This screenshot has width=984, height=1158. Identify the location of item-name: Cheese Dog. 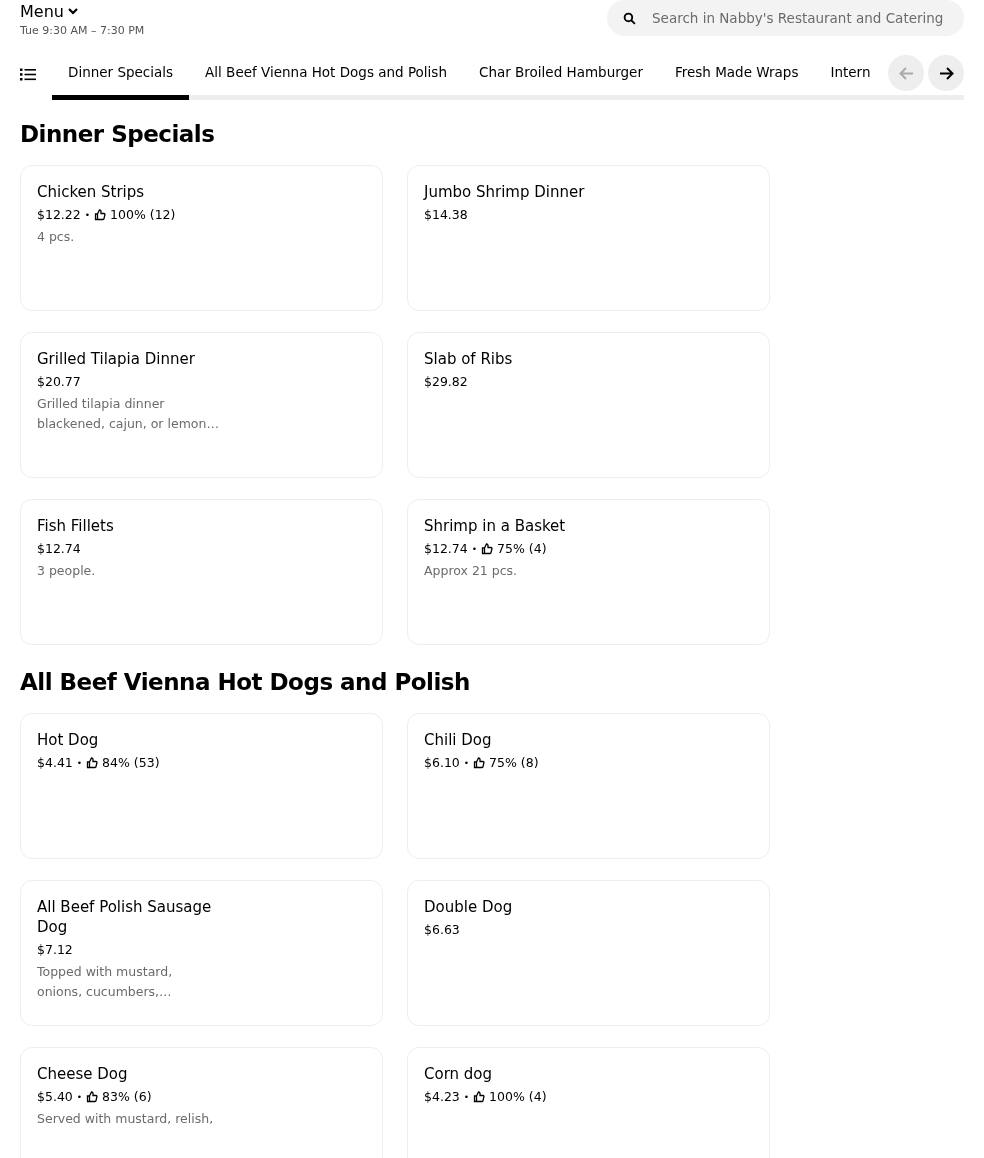
(83, 1074).